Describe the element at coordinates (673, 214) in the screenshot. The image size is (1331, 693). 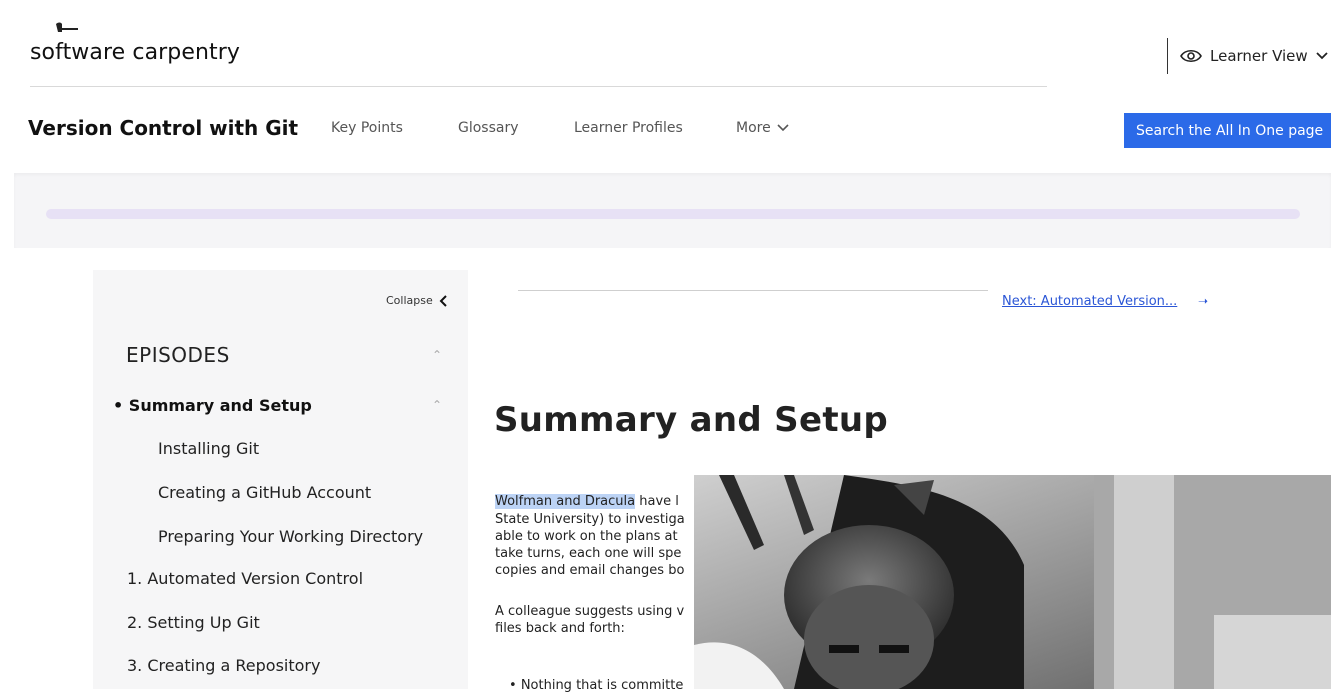
I see `progress-bar` at that location.